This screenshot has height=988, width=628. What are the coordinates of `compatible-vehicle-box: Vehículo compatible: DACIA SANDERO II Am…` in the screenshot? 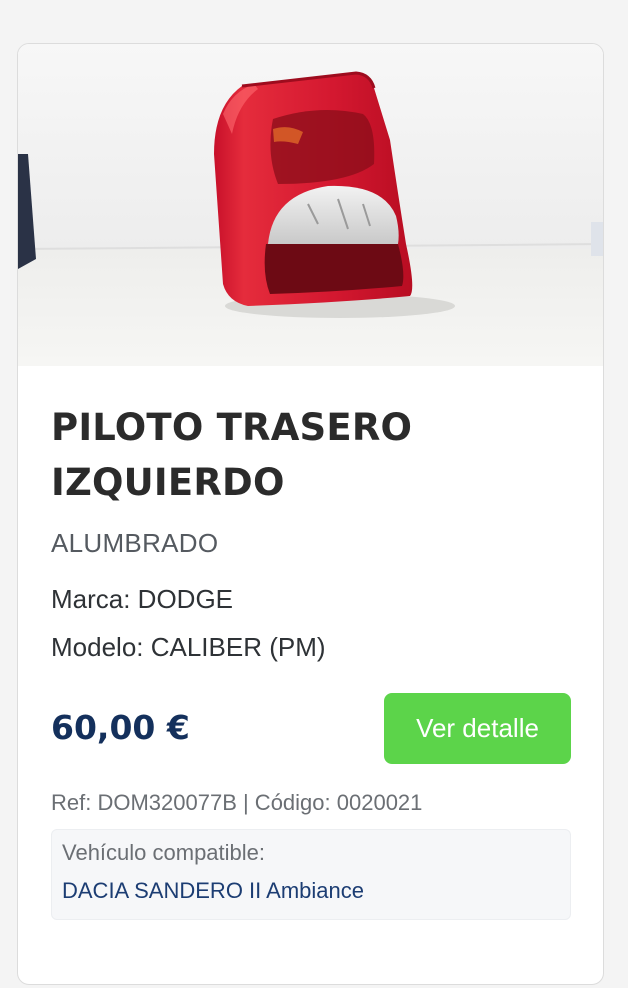 It's located at (311, 874).